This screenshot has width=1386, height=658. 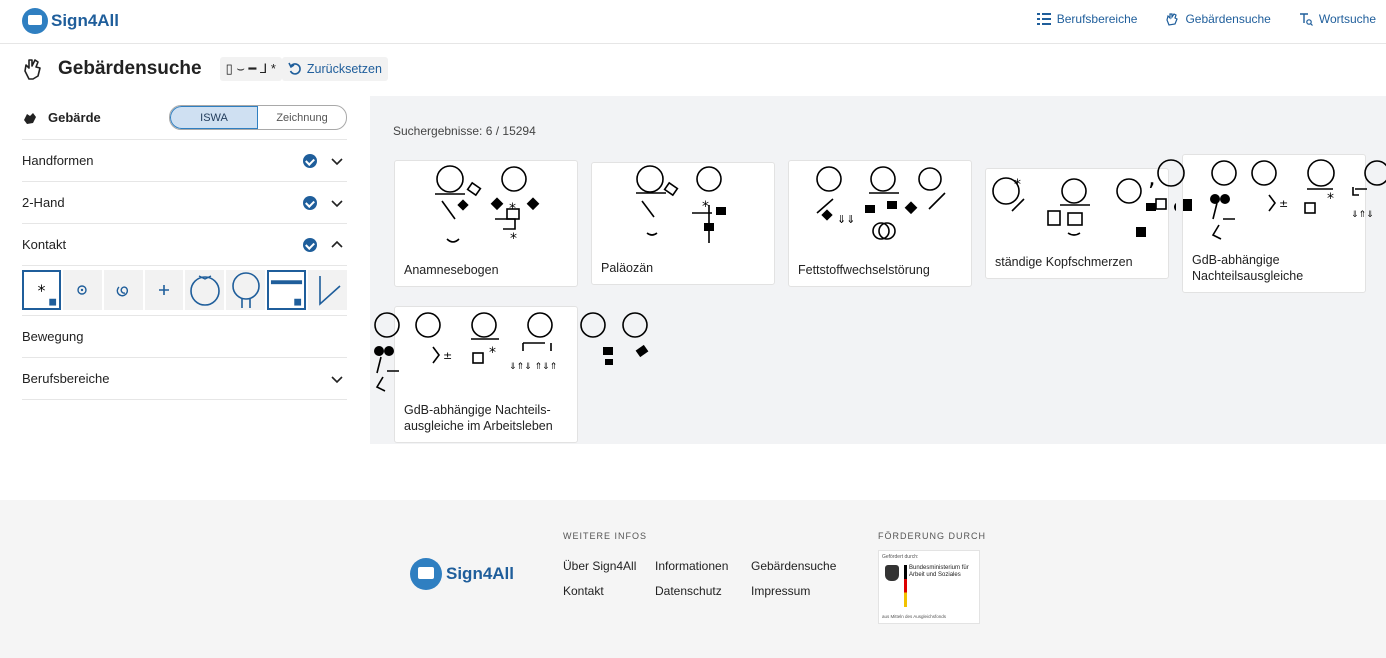 What do you see at coordinates (932, 536) in the screenshot?
I see `footer-sponsor-heading: FÖRDERUNG DURCH` at bounding box center [932, 536].